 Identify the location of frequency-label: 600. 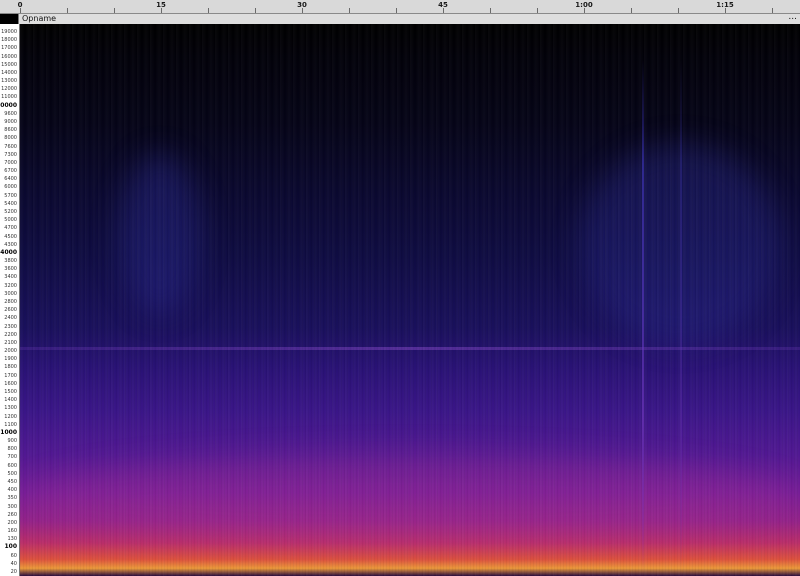
(12, 465).